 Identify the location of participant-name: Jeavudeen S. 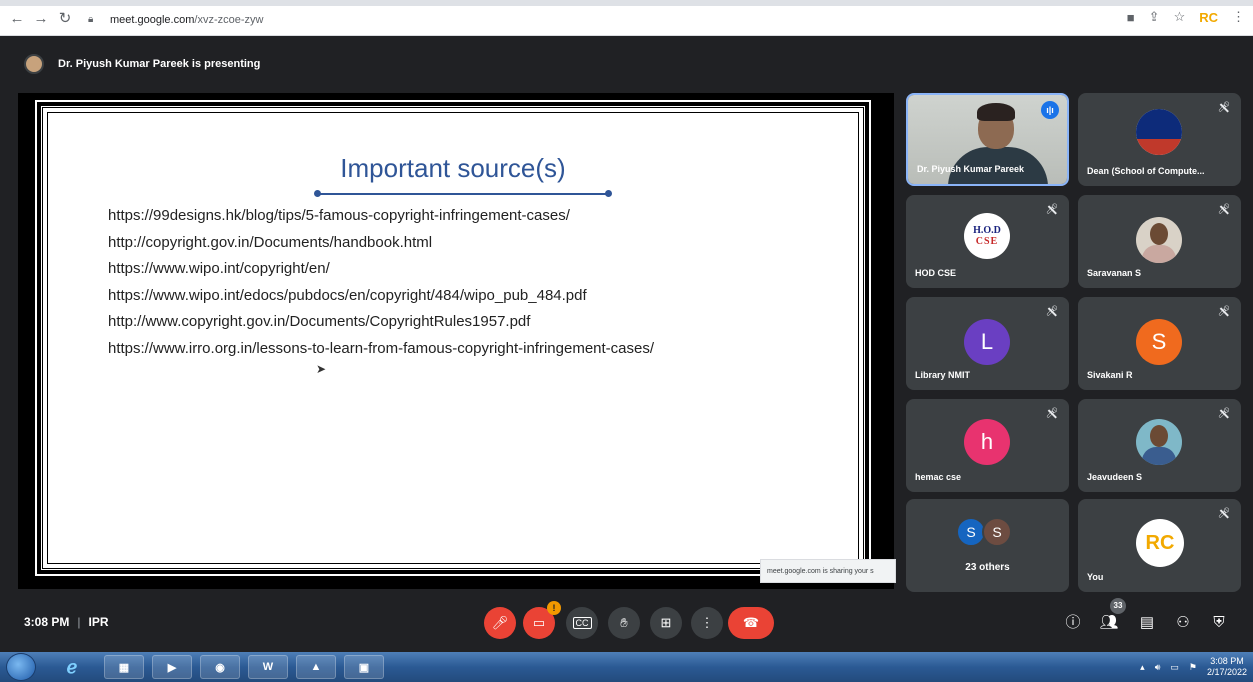
(1115, 477).